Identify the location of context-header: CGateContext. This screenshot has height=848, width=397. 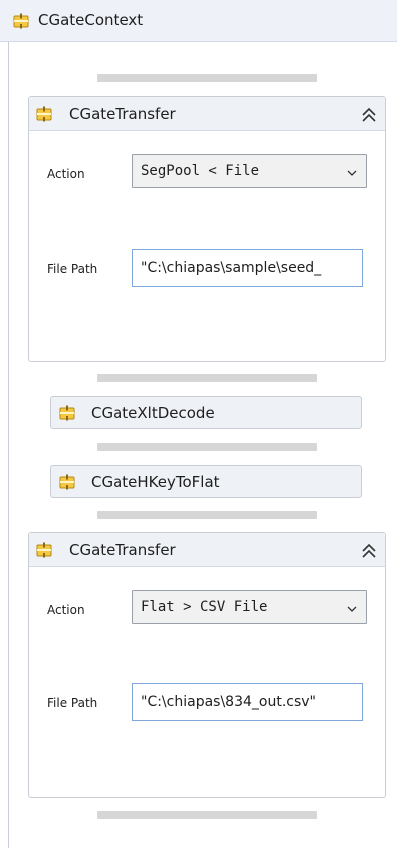
(198, 21).